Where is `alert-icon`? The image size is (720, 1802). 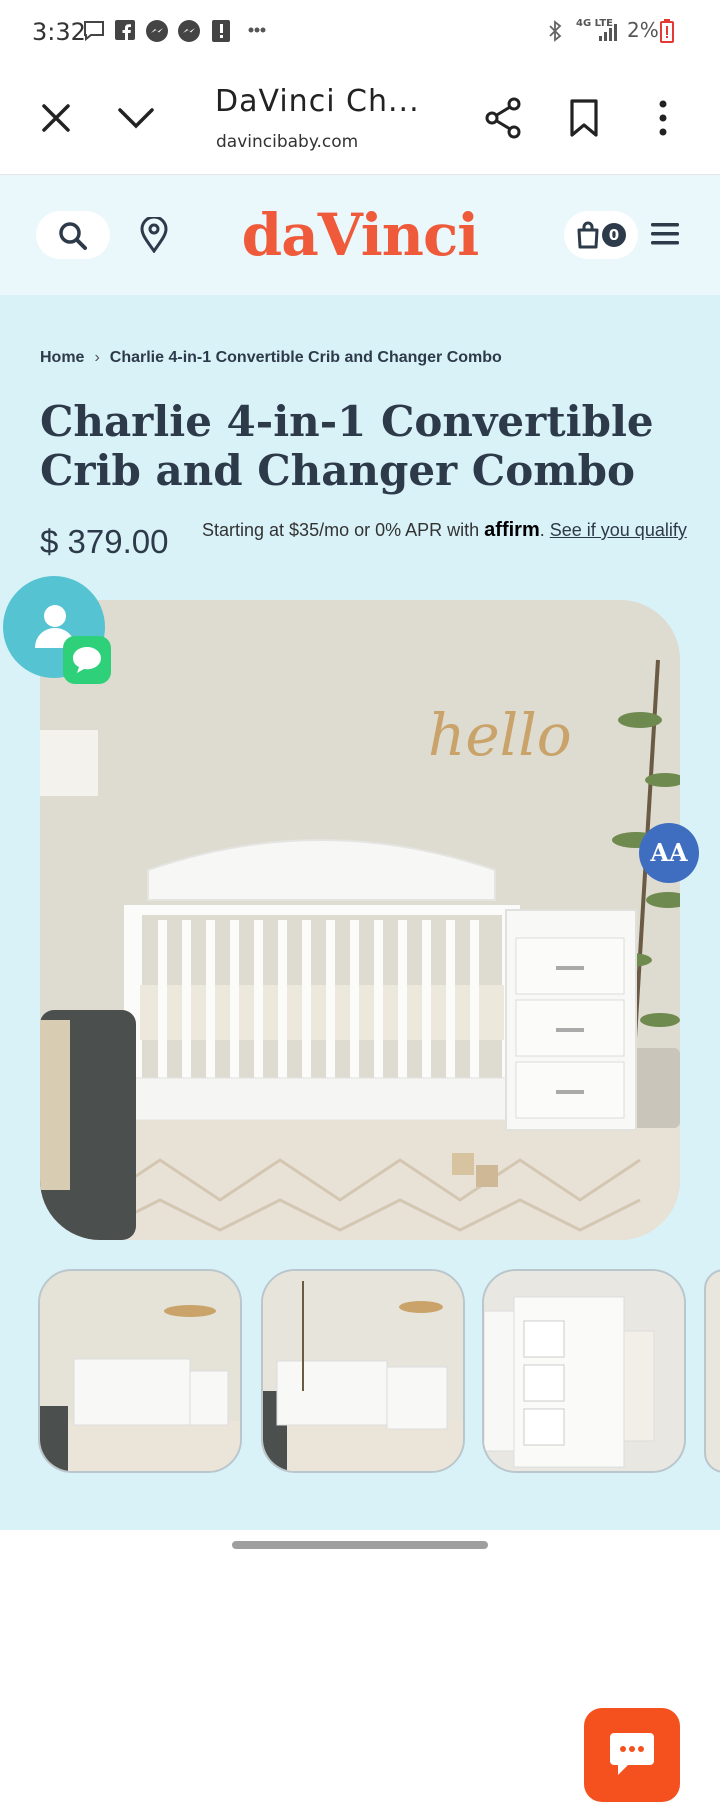
alert-icon is located at coordinates (221, 31).